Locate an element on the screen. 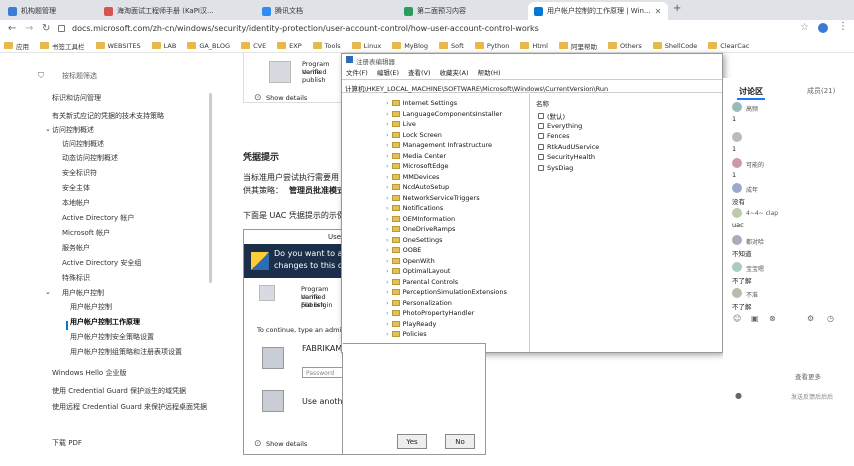 This screenshot has height=466, width=854. regedit-menu-item: 文件(F) is located at coordinates (357, 72).